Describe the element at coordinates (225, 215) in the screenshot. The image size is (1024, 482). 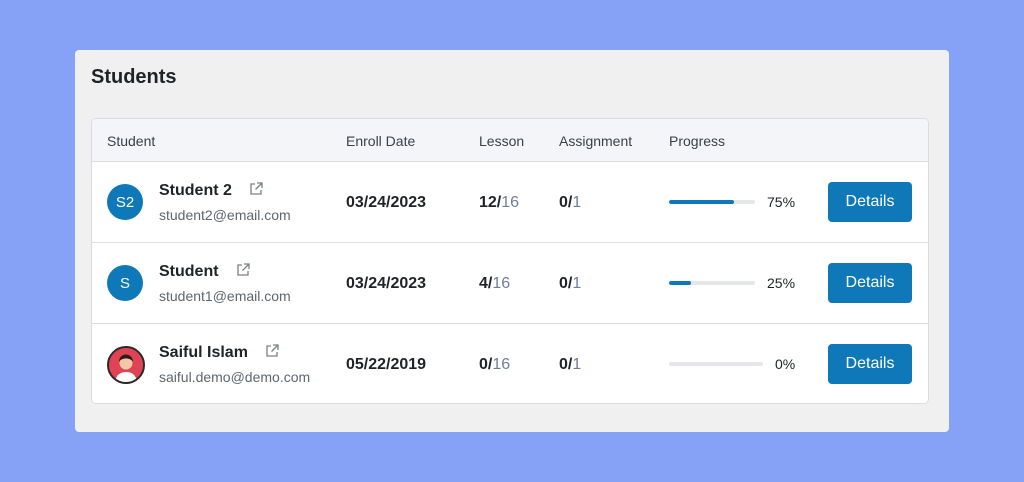
I see `student-email: student2@email.com` at that location.